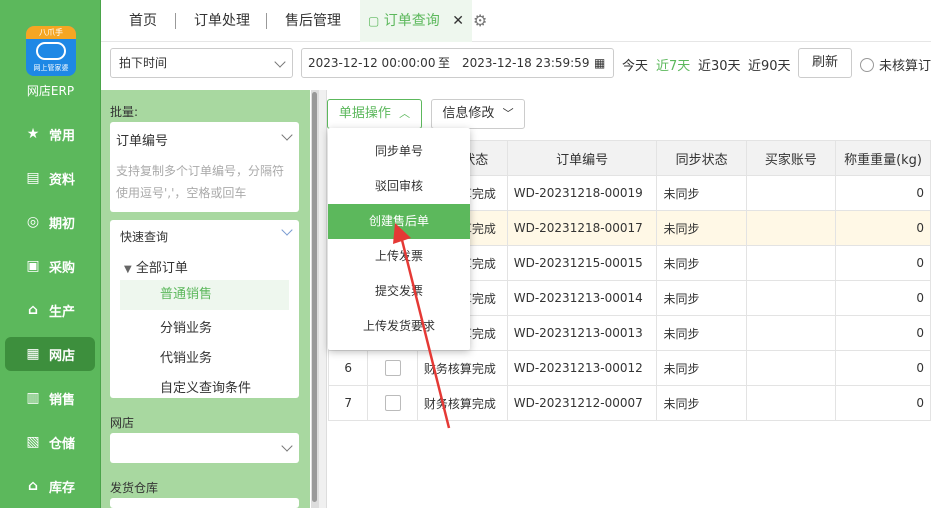 The width and height of the screenshot is (931, 508). I want to click on doc-ops-label: 单据操作, so click(364, 113).